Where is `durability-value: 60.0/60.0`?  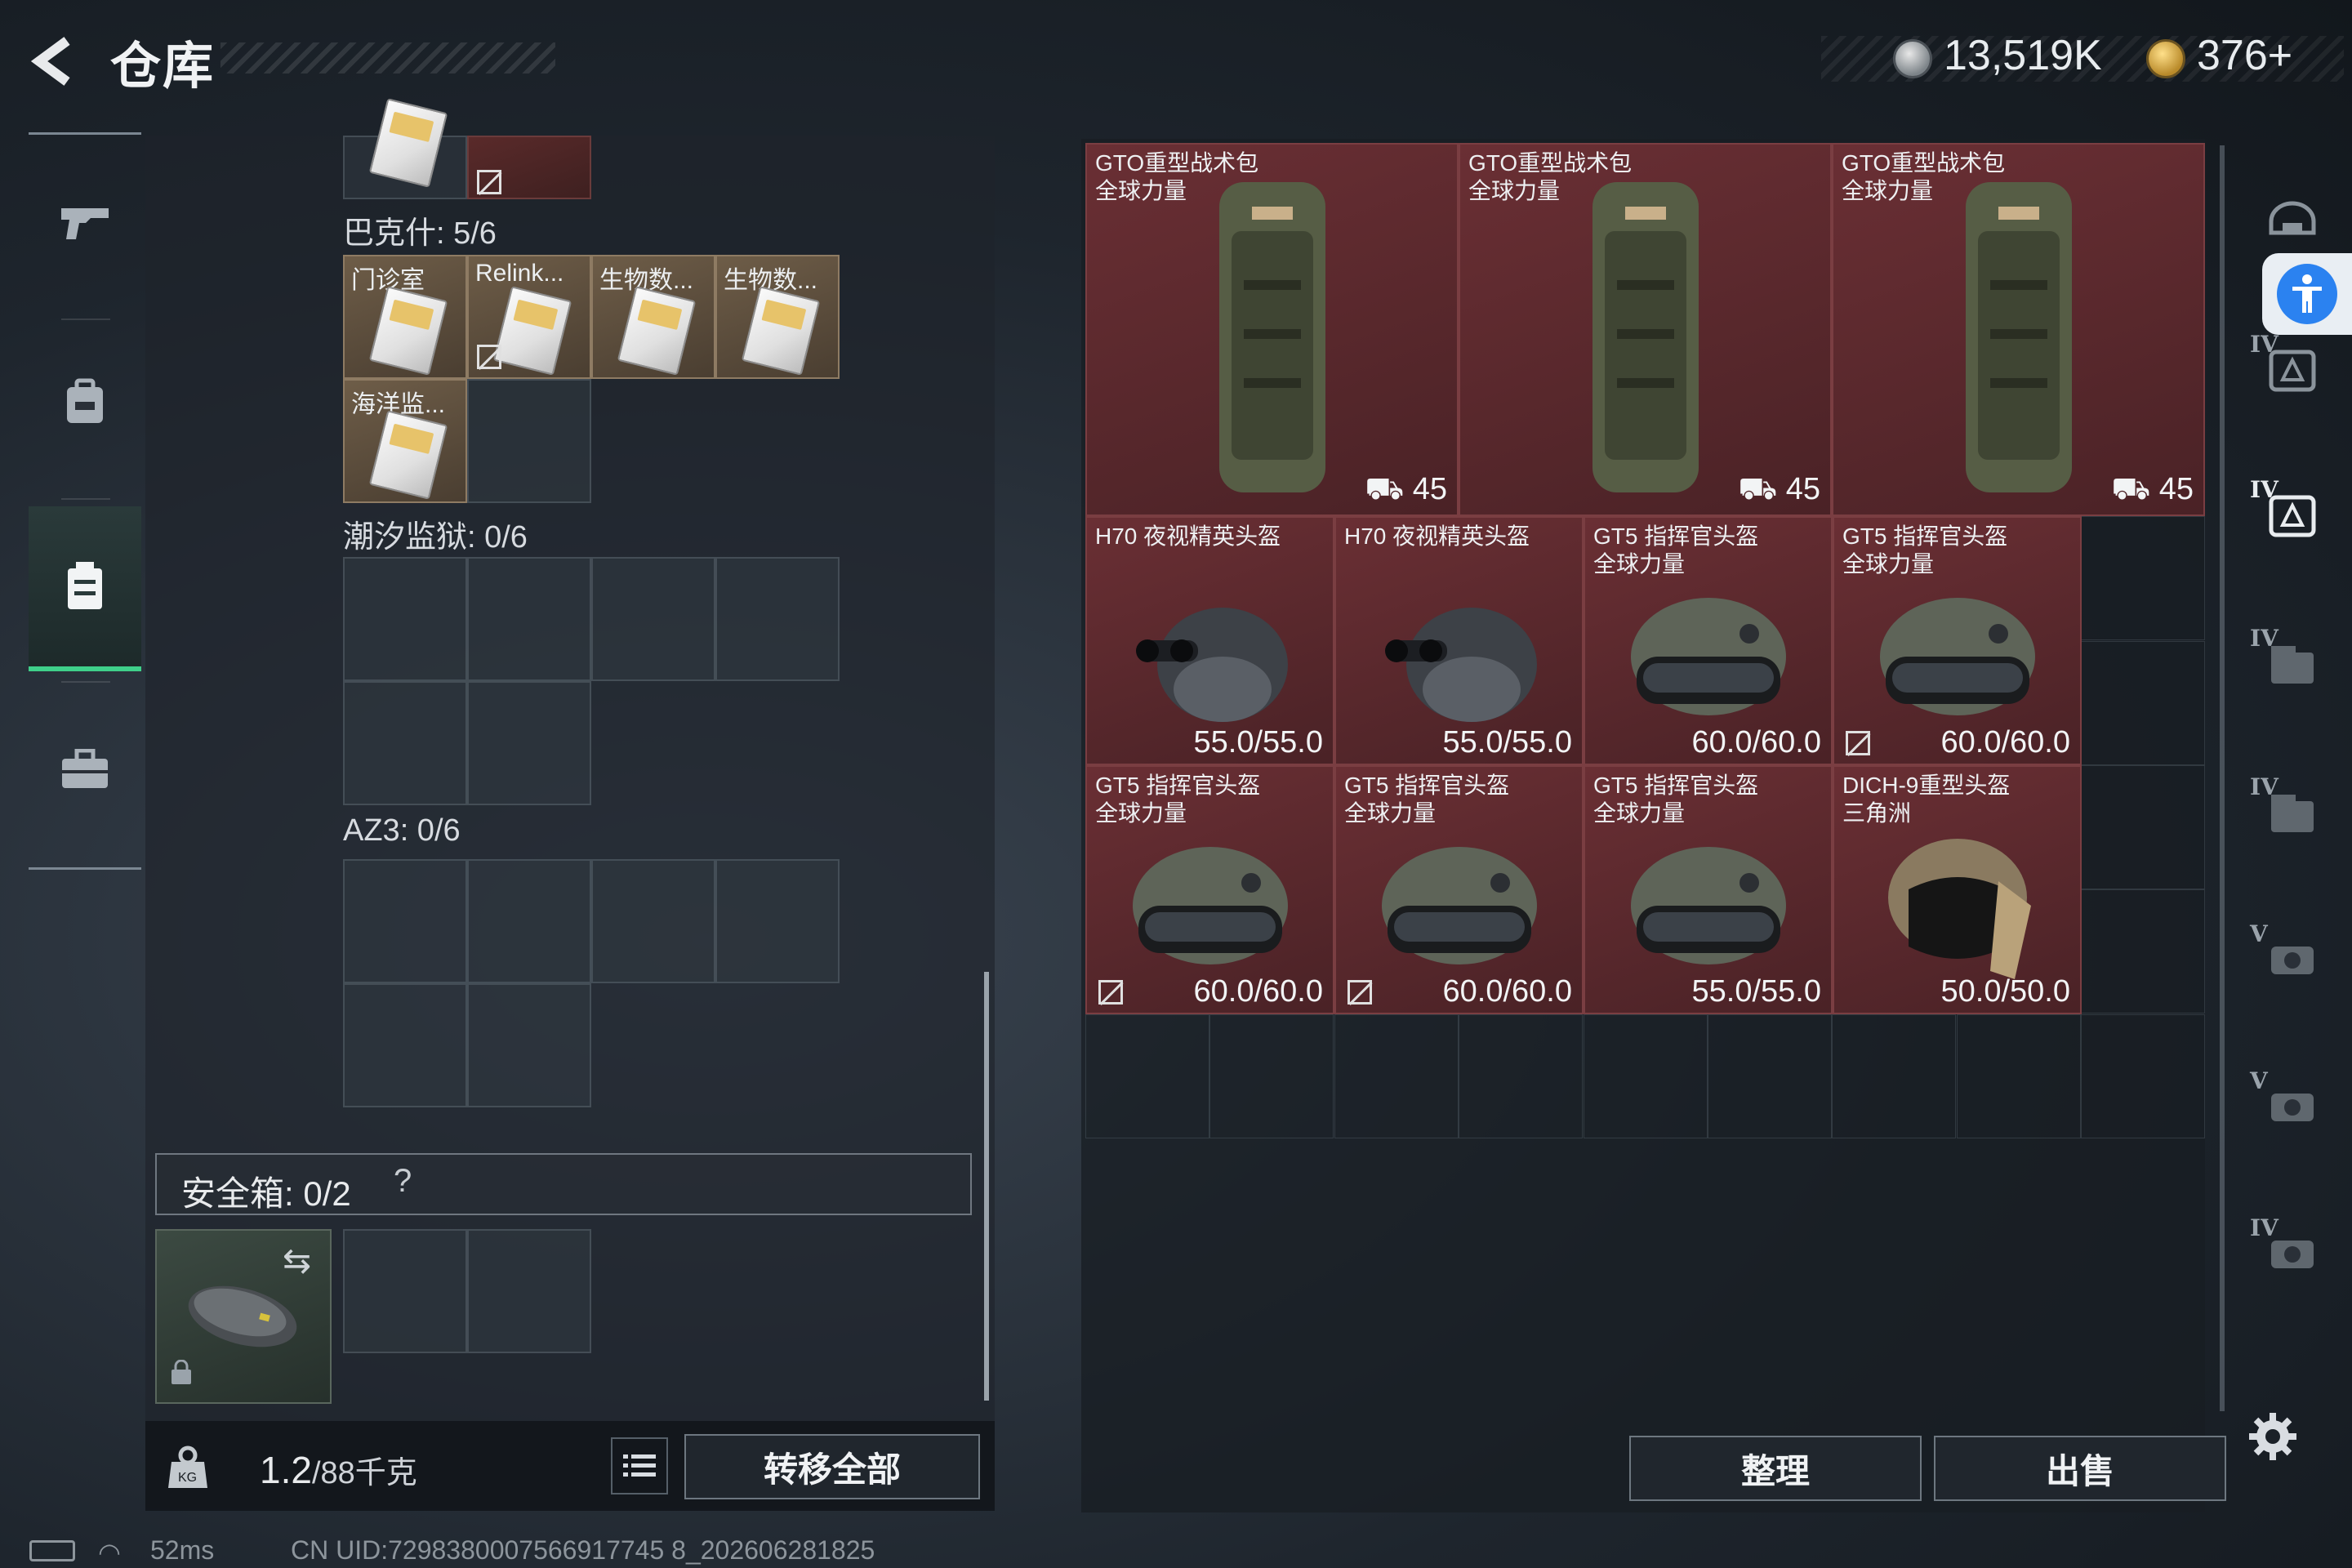 durability-value: 60.0/60.0 is located at coordinates (1507, 991).